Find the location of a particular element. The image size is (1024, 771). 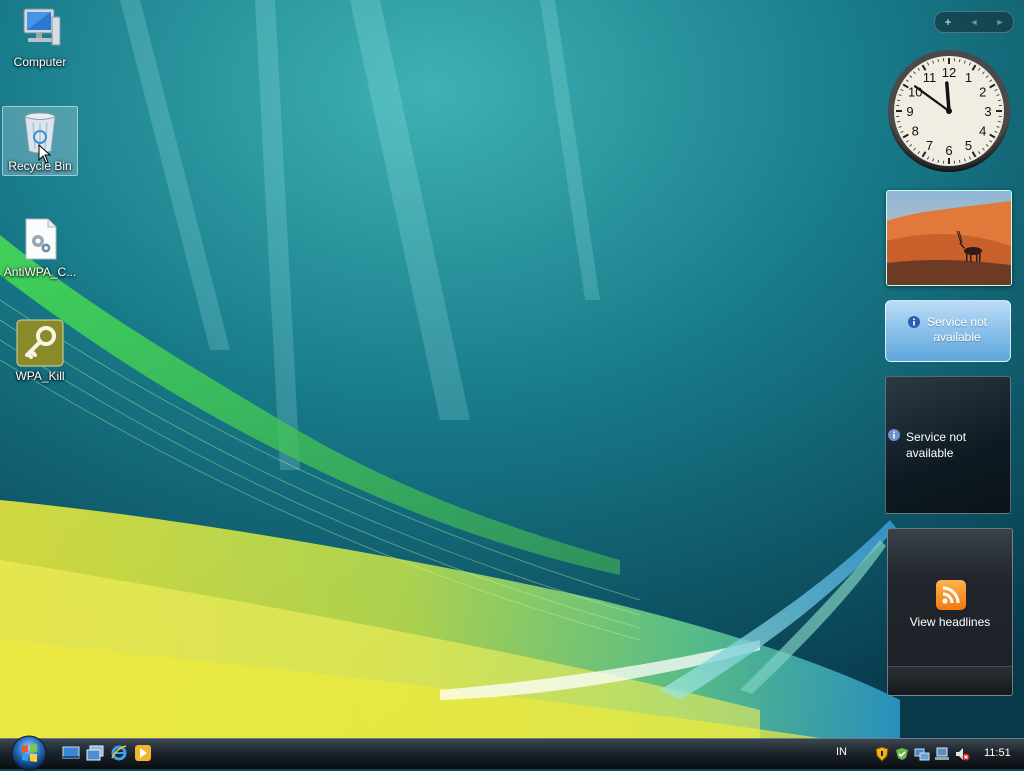

desktop-icon-label: Recycle Bin is located at coordinates (39, 166).